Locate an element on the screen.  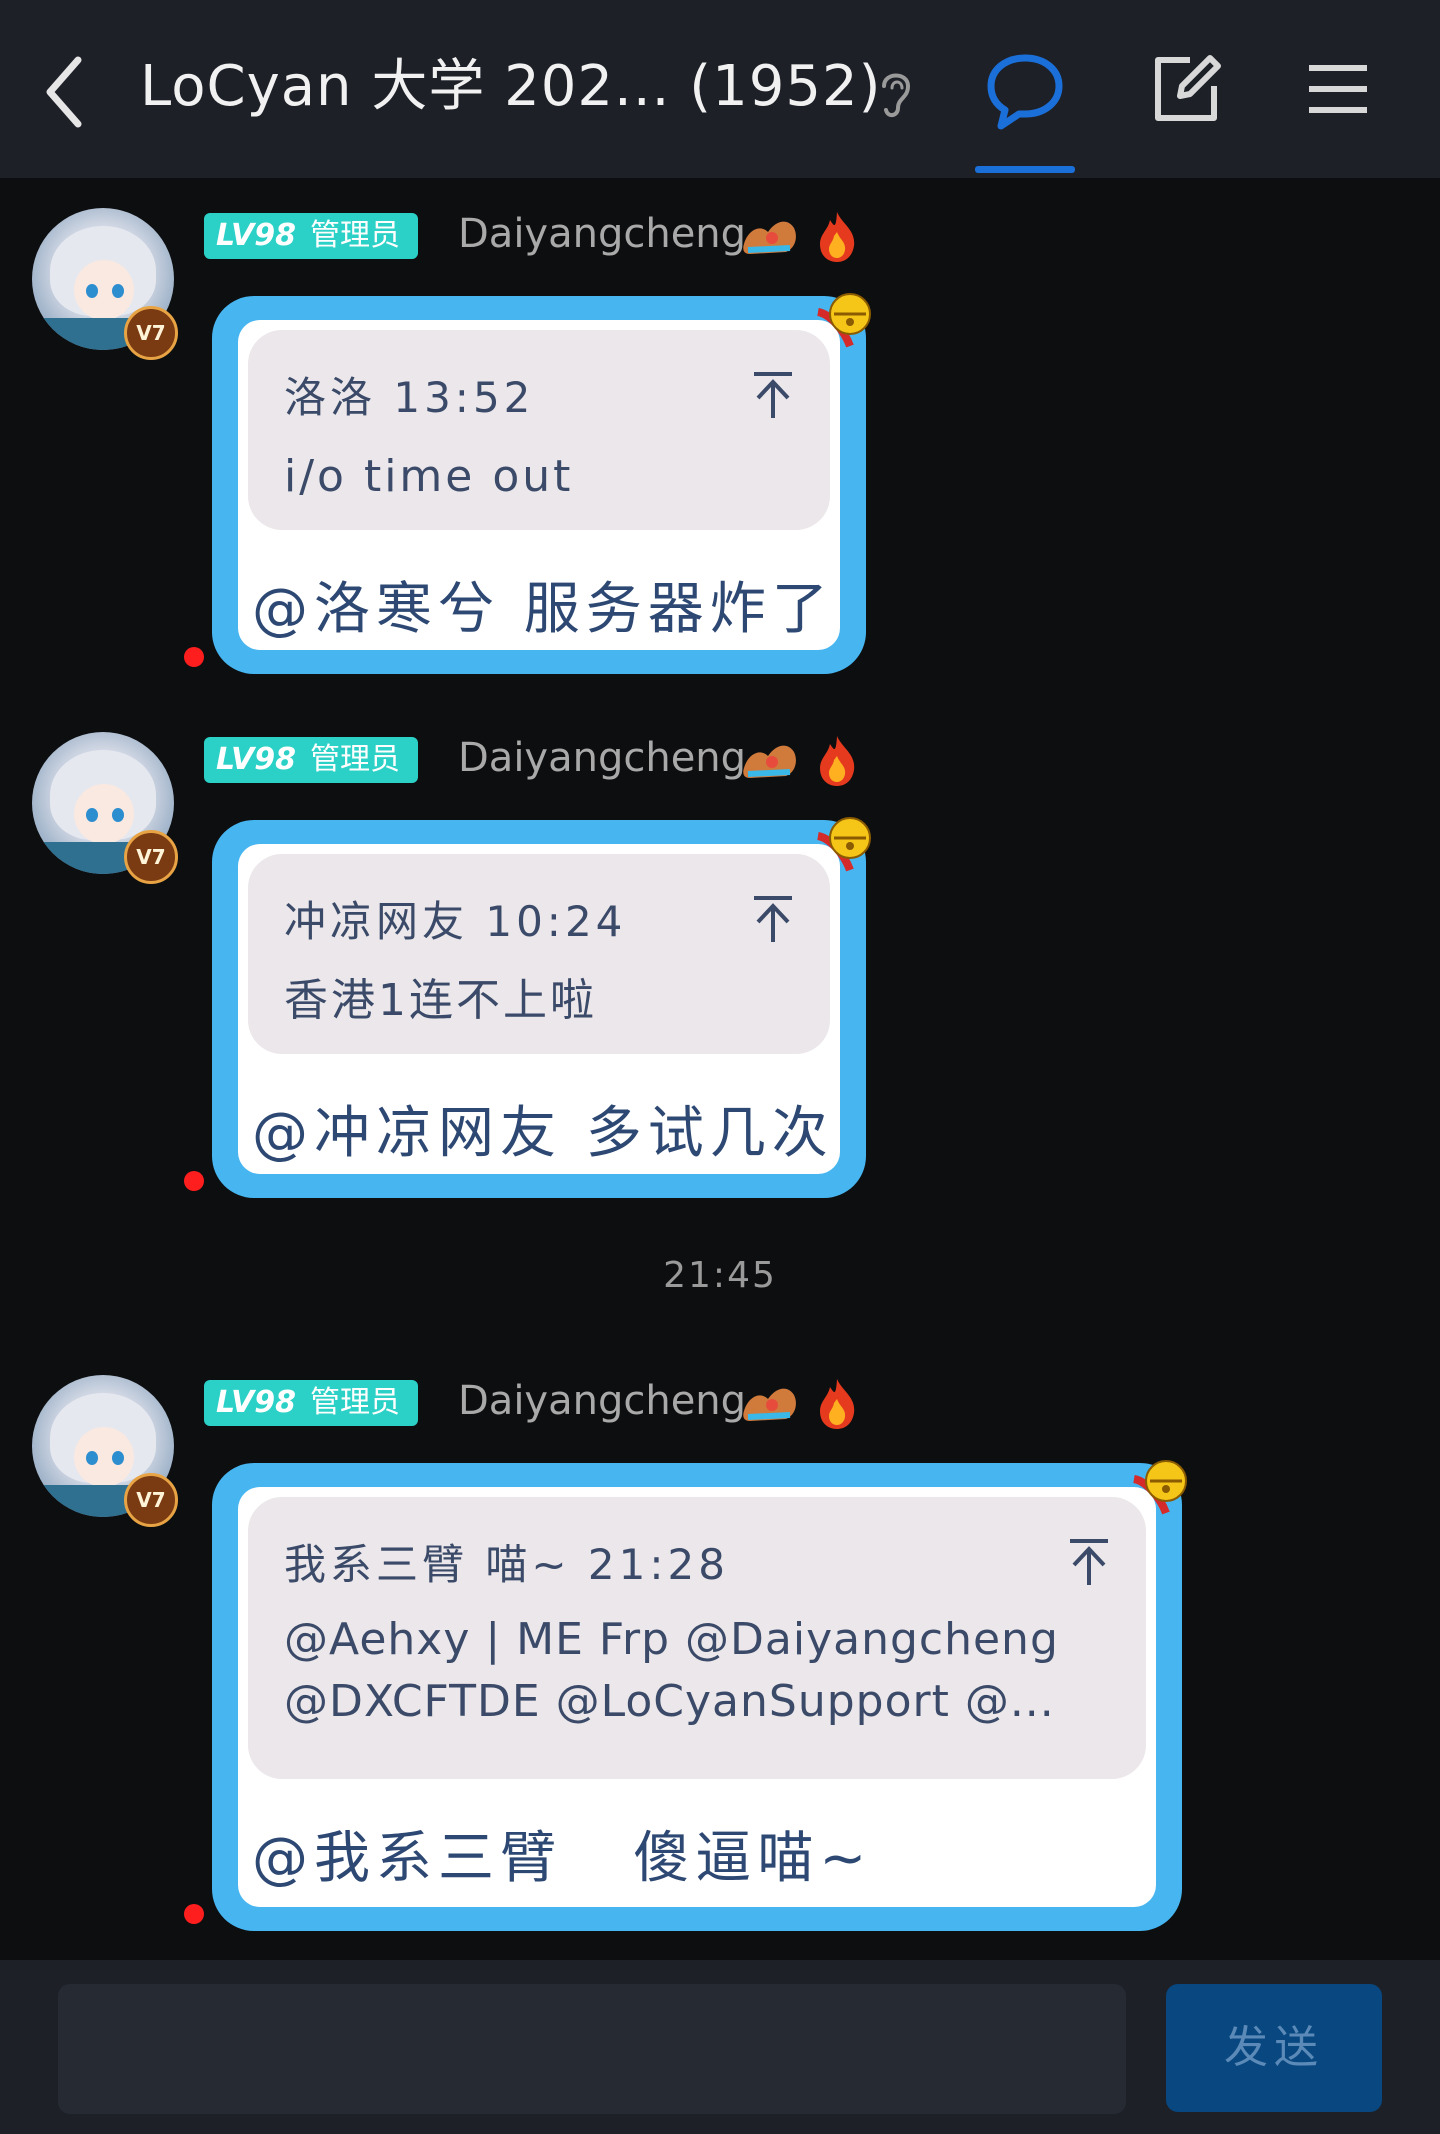
bubble-content: 冲凉网友 10:24 香港1连不上啦 @冲凉网友 多试几次 is located at coordinates (539, 1009).